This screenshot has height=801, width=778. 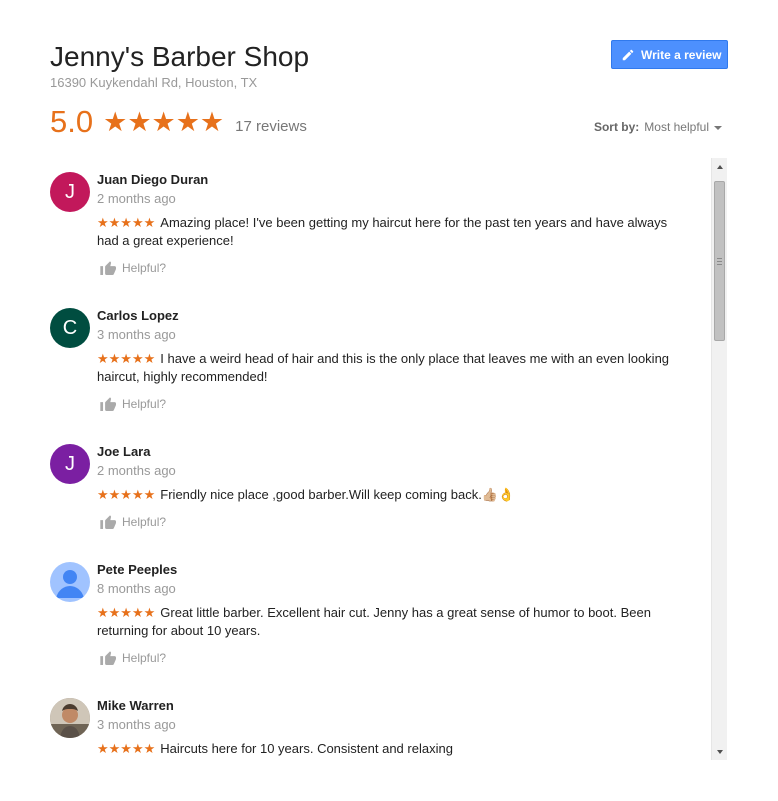 I want to click on avatar: C, so click(x=70, y=328).